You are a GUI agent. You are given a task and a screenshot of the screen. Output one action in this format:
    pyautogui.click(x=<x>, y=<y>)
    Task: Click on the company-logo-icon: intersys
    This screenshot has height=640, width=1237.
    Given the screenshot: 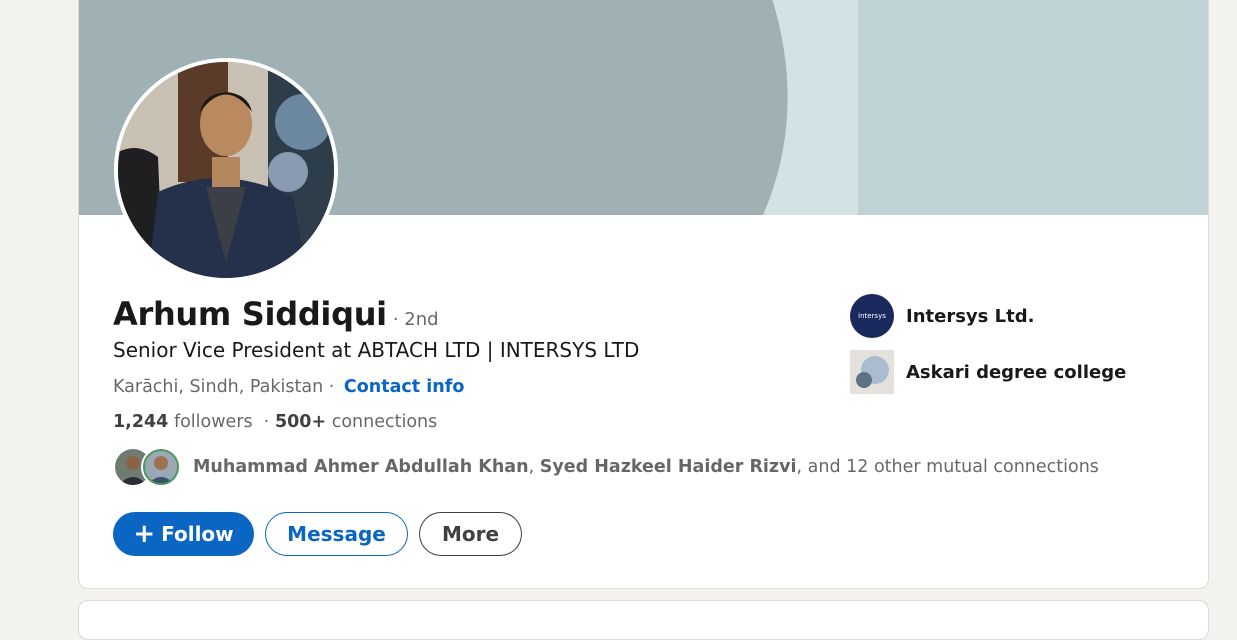 What is the action you would take?
    pyautogui.click(x=872, y=316)
    